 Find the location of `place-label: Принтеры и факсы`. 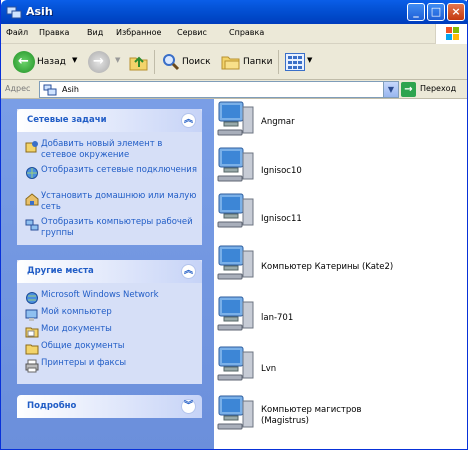

place-label: Принтеры и факсы is located at coordinates (84, 363).